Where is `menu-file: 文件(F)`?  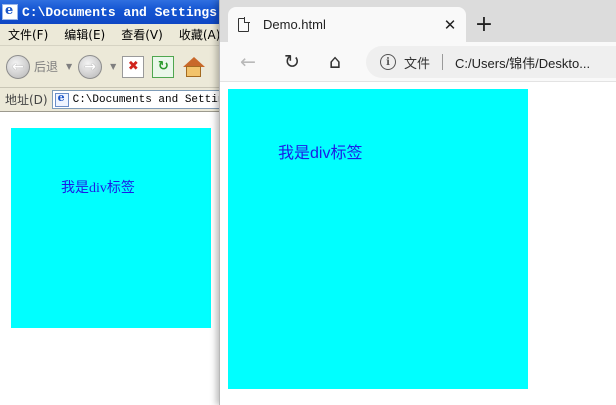 menu-file: 文件(F) is located at coordinates (28, 34).